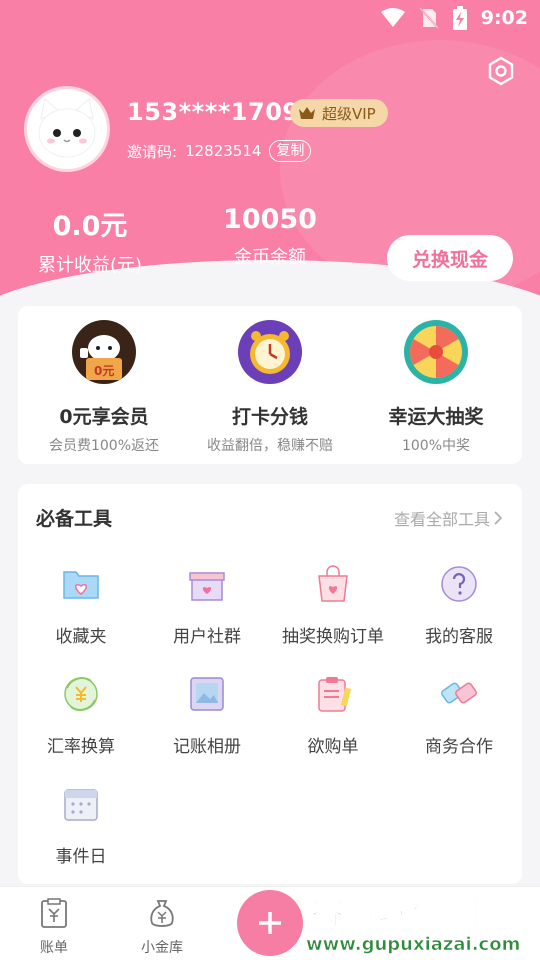  I want to click on tab-vault: 小金库, so click(162, 927).